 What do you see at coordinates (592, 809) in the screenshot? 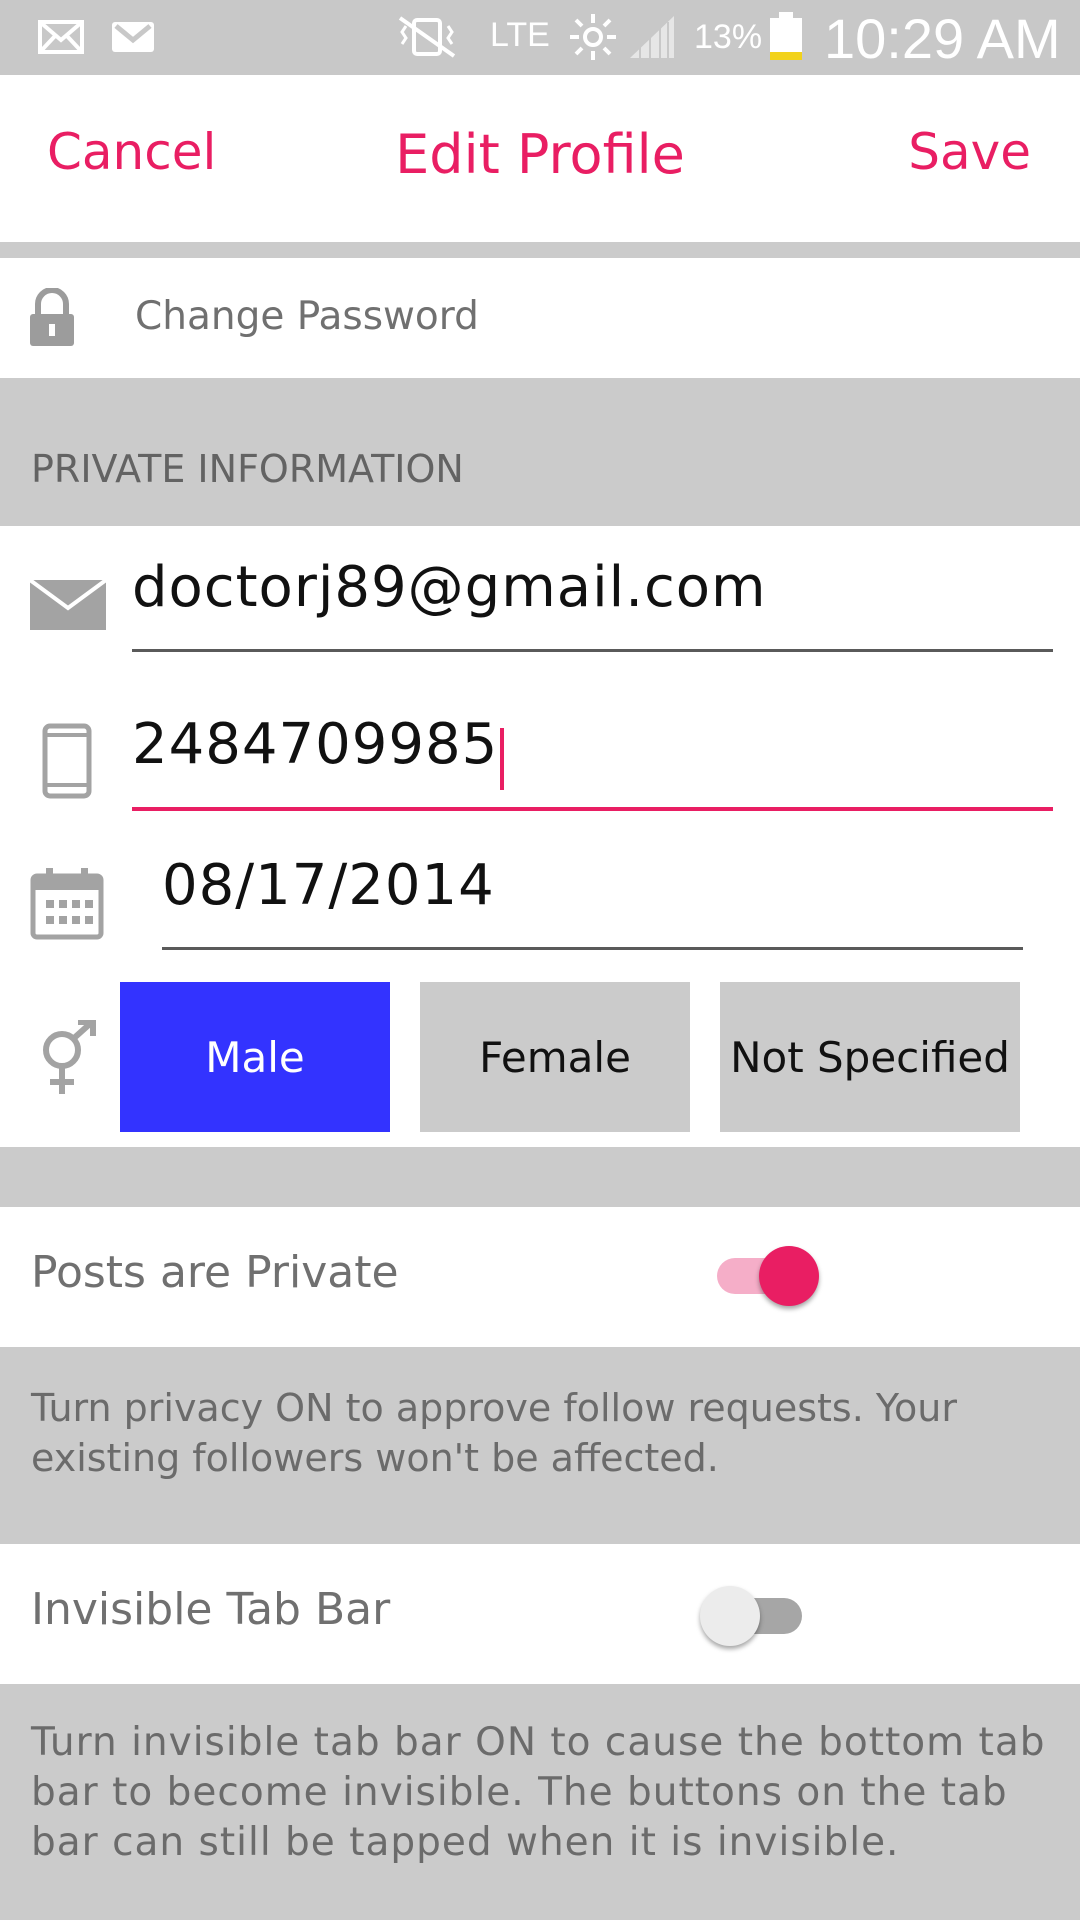
I see `phone-underline` at bounding box center [592, 809].